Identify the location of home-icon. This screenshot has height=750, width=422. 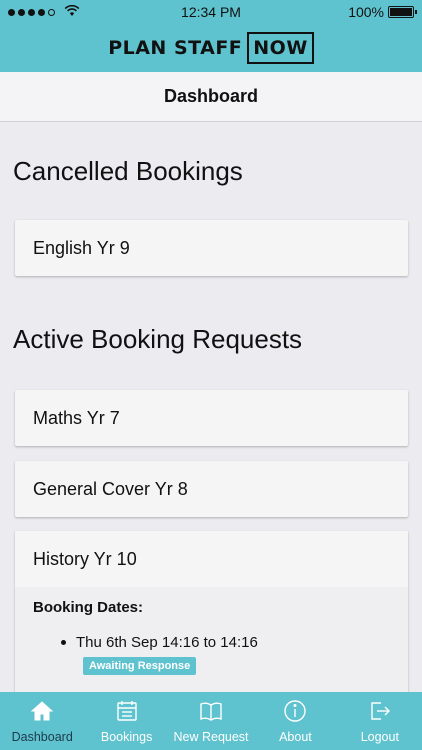
(42, 712).